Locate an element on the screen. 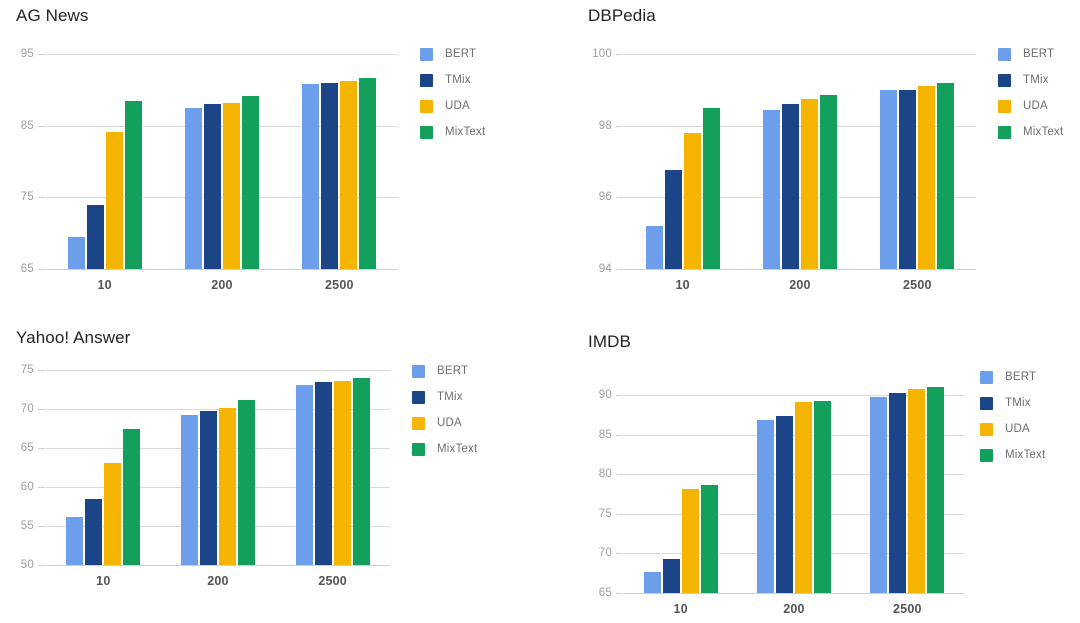 This screenshot has height=623, width=1080. y-axis-label: 90 is located at coordinates (605, 395).